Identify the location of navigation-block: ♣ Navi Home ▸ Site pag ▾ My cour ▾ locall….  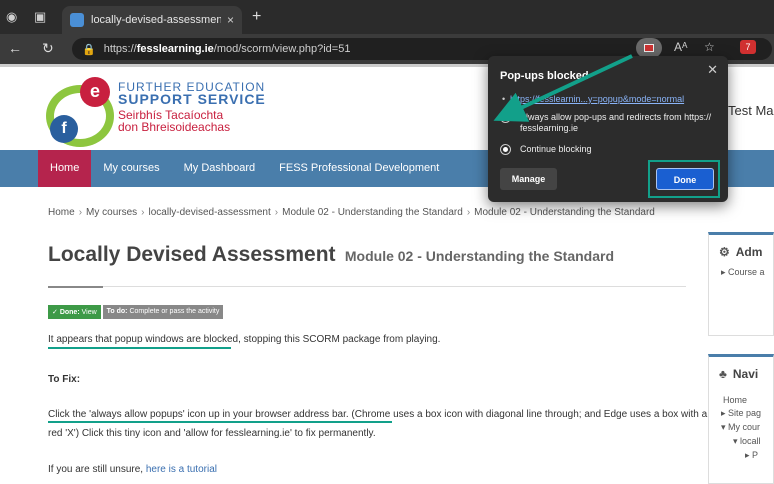
(741, 419).